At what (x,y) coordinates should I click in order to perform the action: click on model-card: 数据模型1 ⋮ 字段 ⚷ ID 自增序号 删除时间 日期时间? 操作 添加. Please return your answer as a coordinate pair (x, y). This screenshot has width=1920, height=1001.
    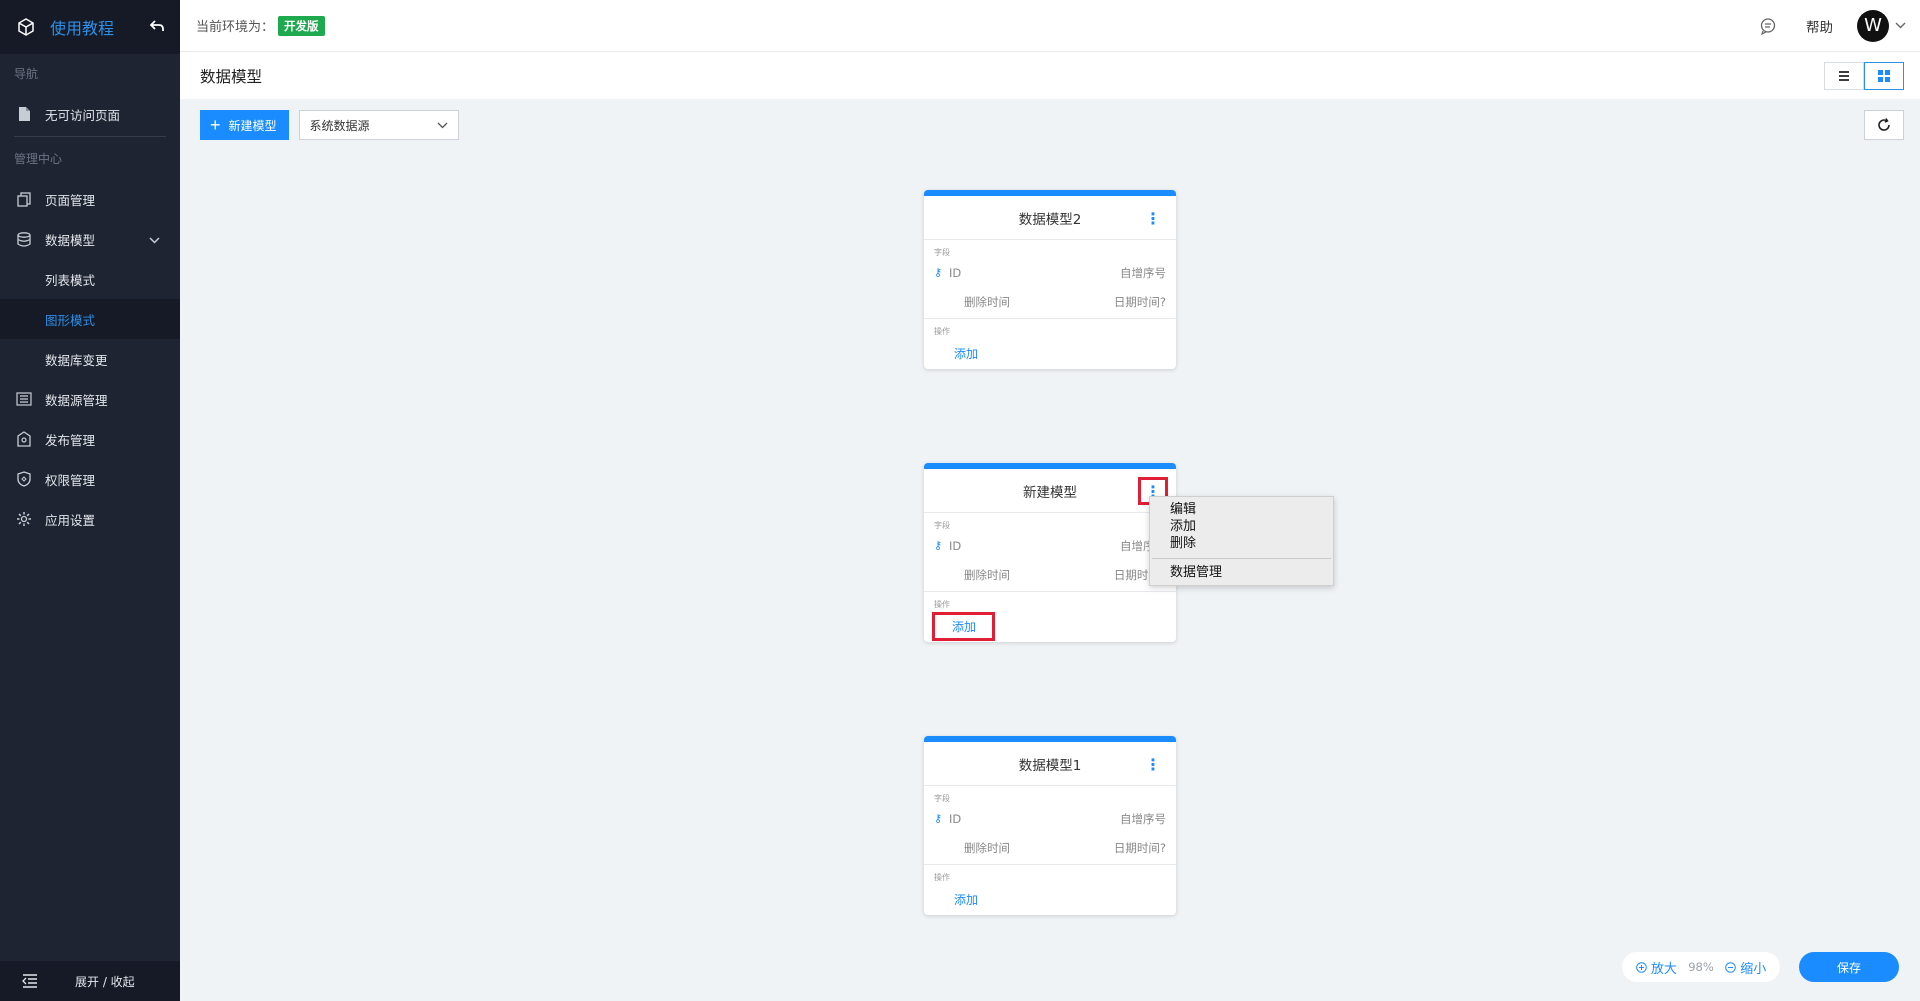
    Looking at the image, I should click on (1050, 825).